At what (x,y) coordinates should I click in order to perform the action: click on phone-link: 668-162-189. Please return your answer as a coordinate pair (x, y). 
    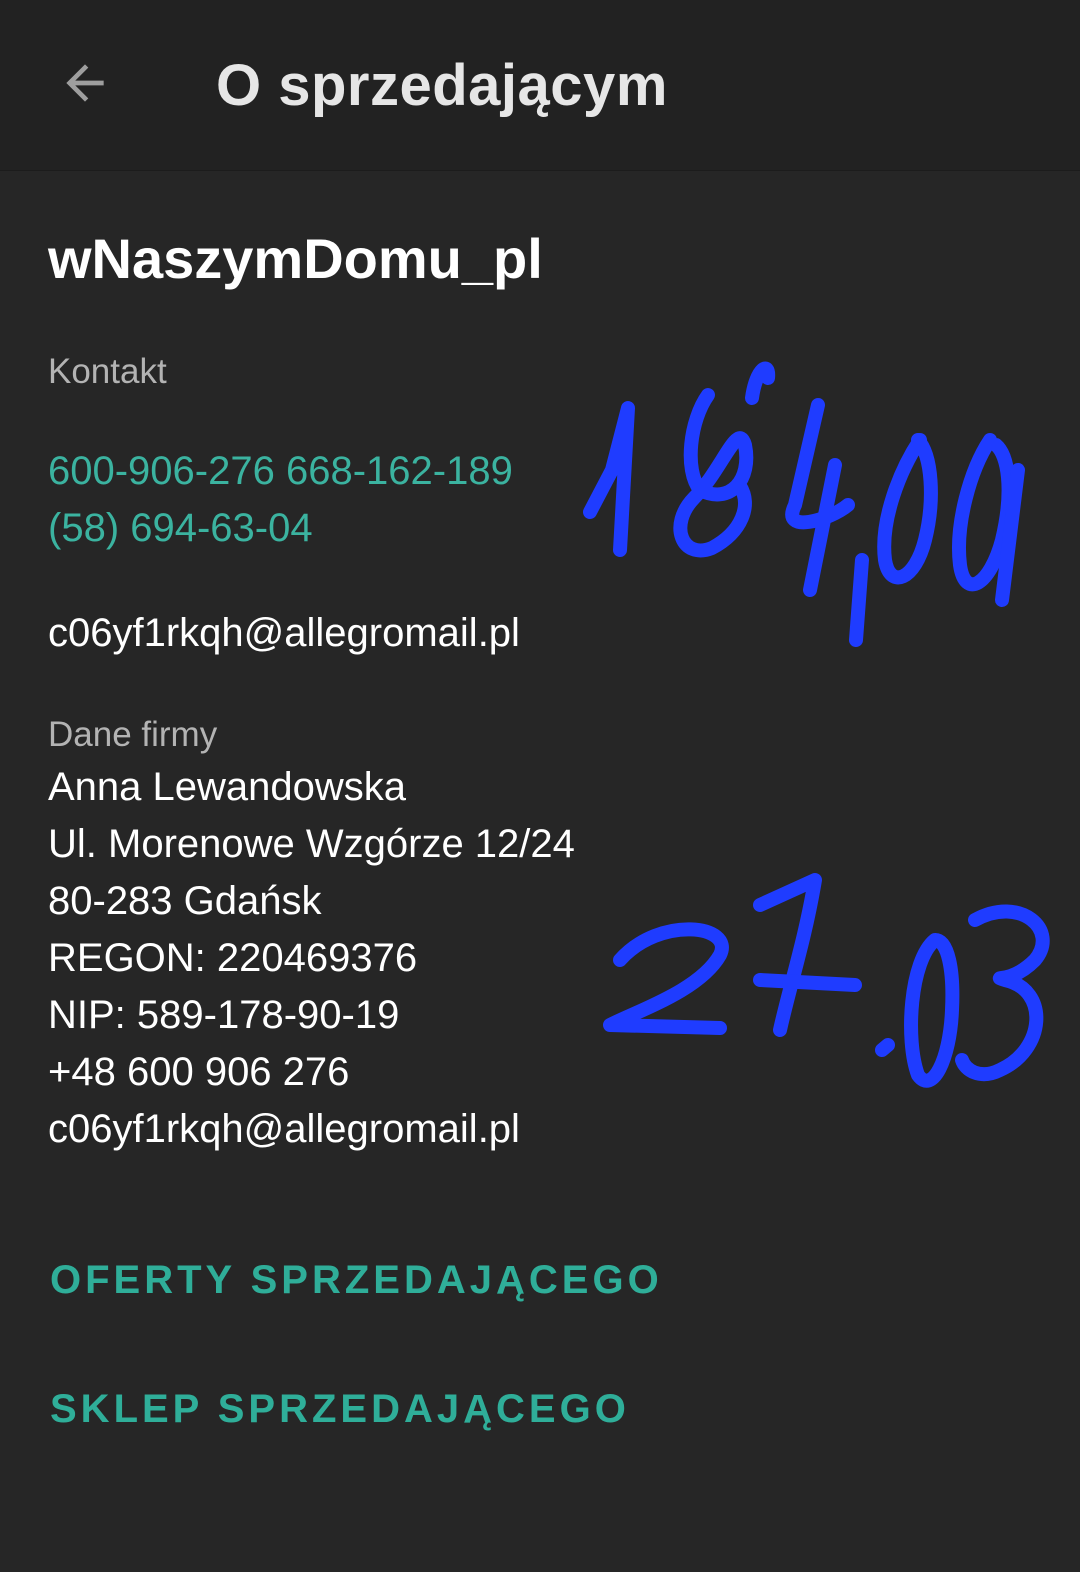
    Looking at the image, I should click on (399, 471).